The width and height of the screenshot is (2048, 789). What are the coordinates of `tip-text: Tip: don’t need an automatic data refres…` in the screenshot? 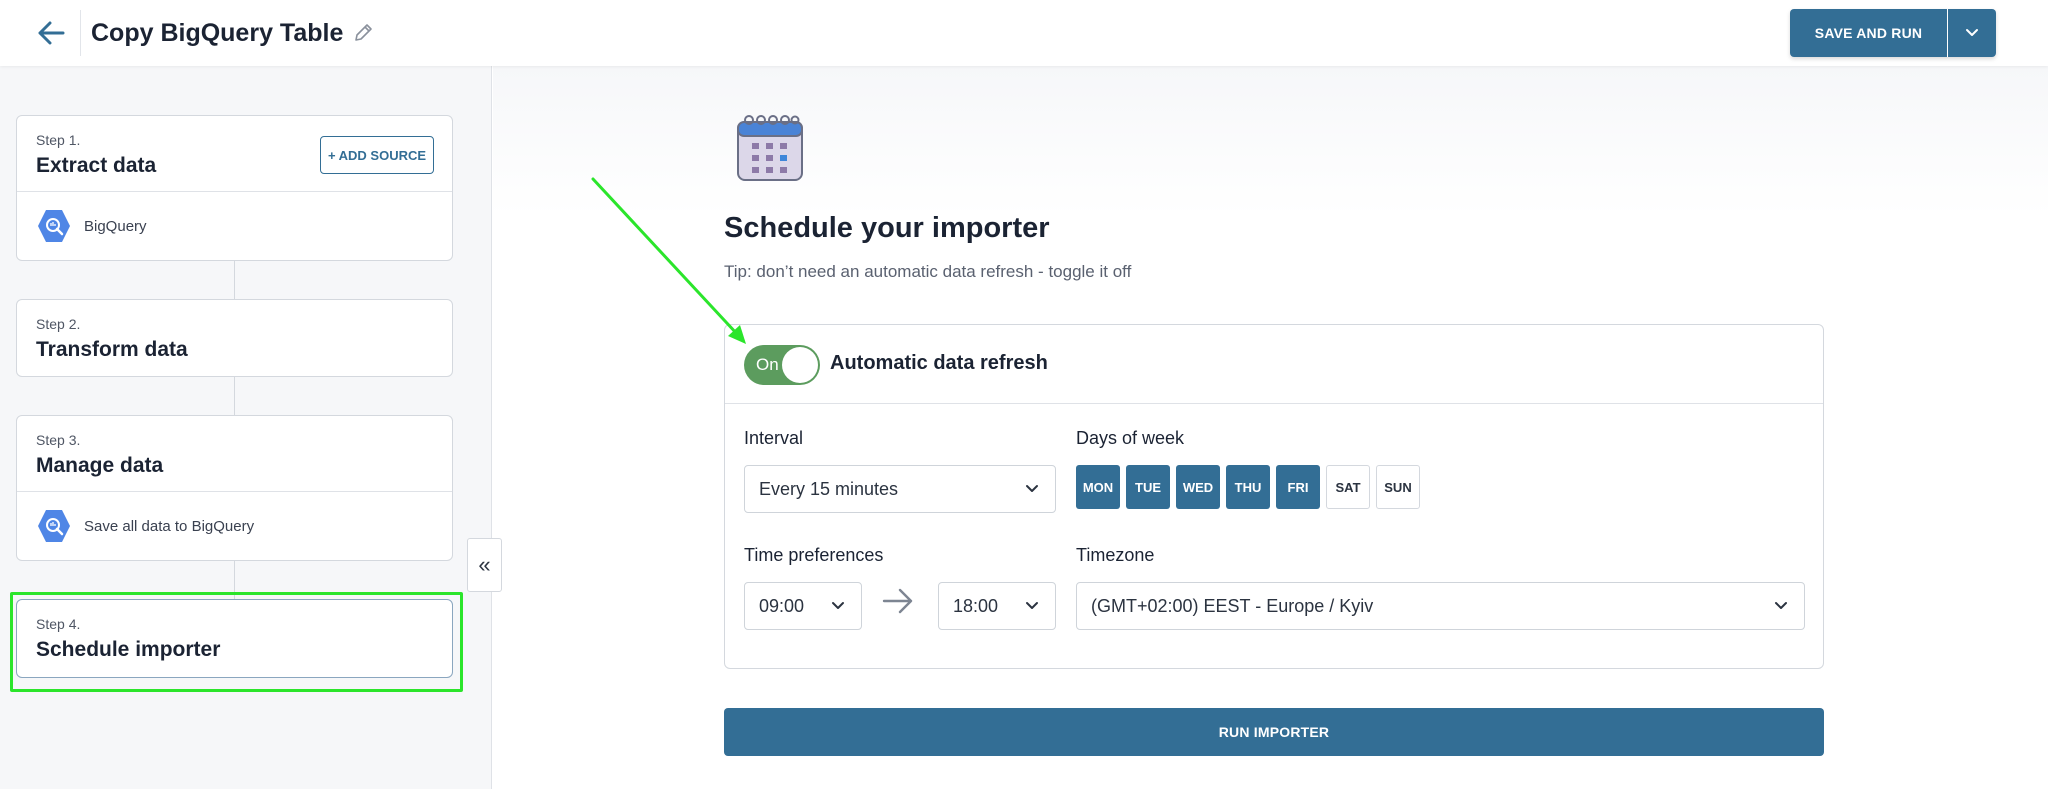 It's located at (928, 271).